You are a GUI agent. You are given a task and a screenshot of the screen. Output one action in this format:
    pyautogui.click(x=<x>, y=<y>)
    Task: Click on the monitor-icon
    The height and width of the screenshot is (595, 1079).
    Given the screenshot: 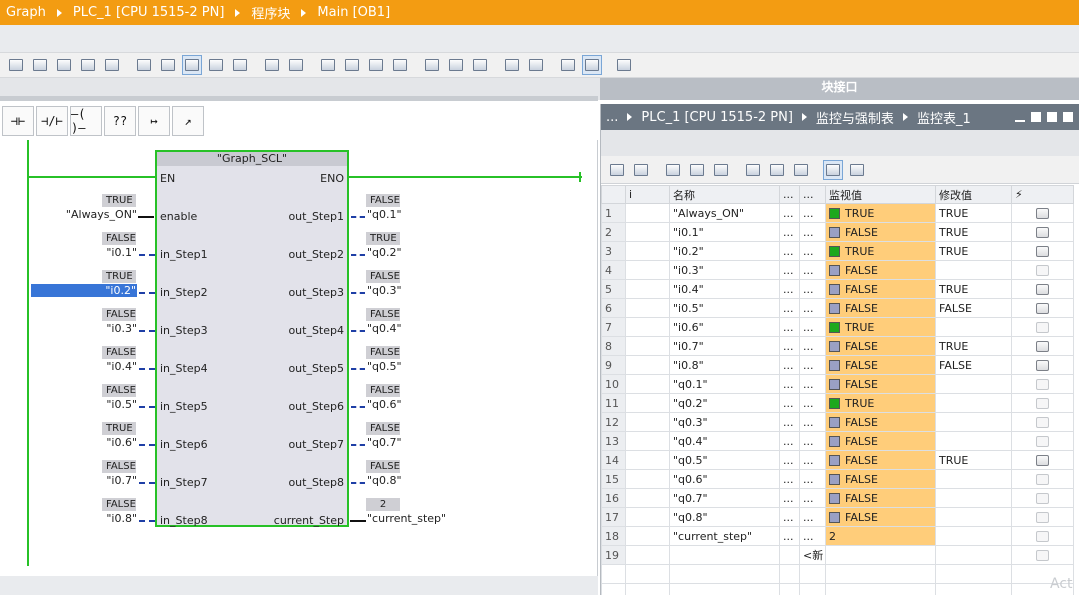 What is the action you would take?
    pyautogui.click(x=328, y=65)
    